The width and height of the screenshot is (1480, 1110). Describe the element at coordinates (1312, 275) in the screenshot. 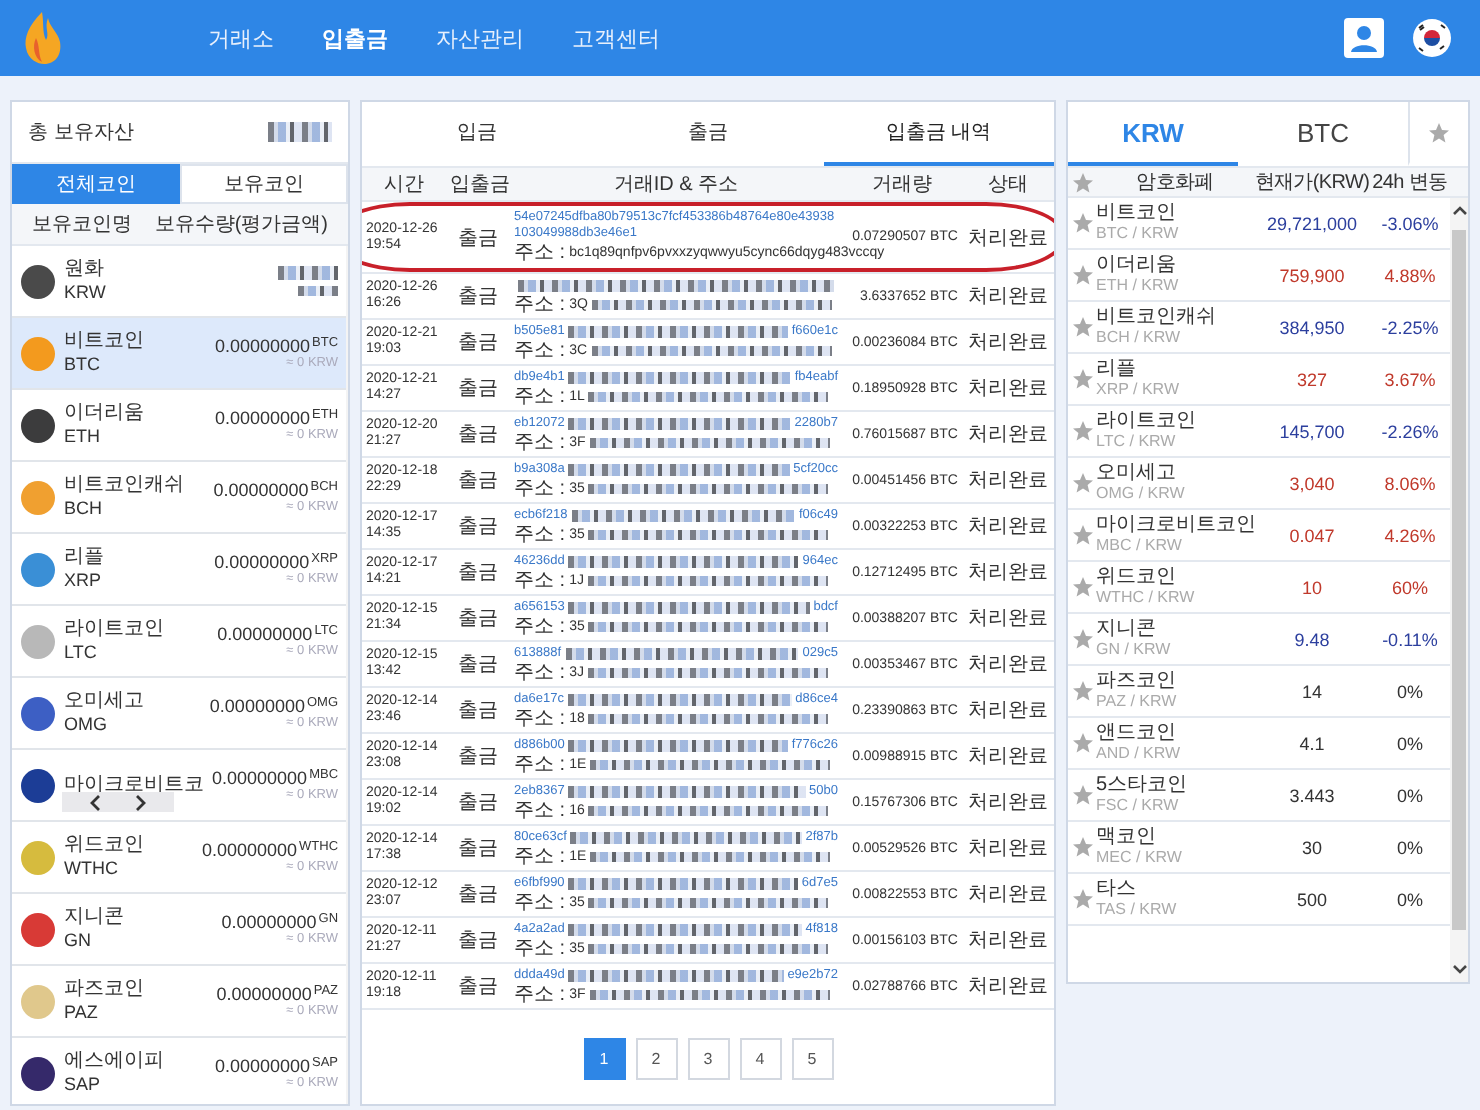

I see `price-text: 759,900` at that location.